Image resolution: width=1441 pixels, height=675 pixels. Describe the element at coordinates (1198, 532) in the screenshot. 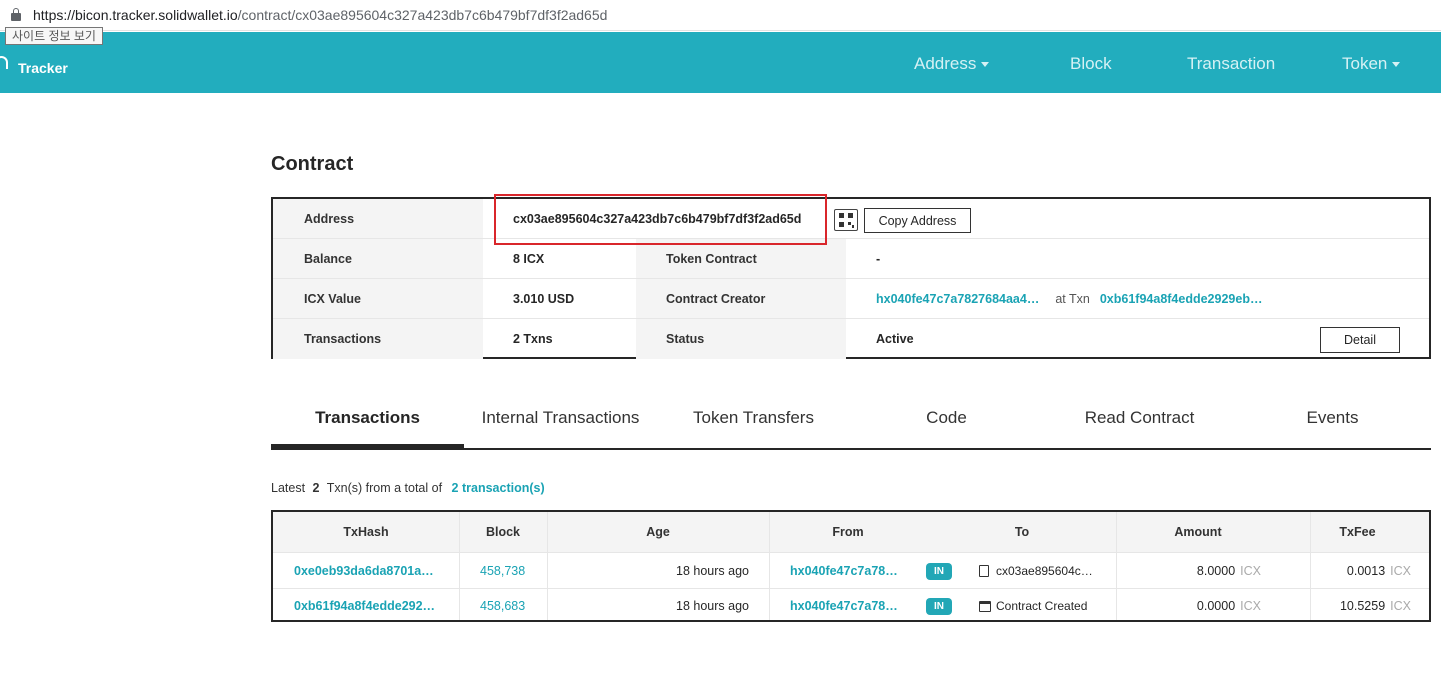

I see `col-amount: Amount` at that location.